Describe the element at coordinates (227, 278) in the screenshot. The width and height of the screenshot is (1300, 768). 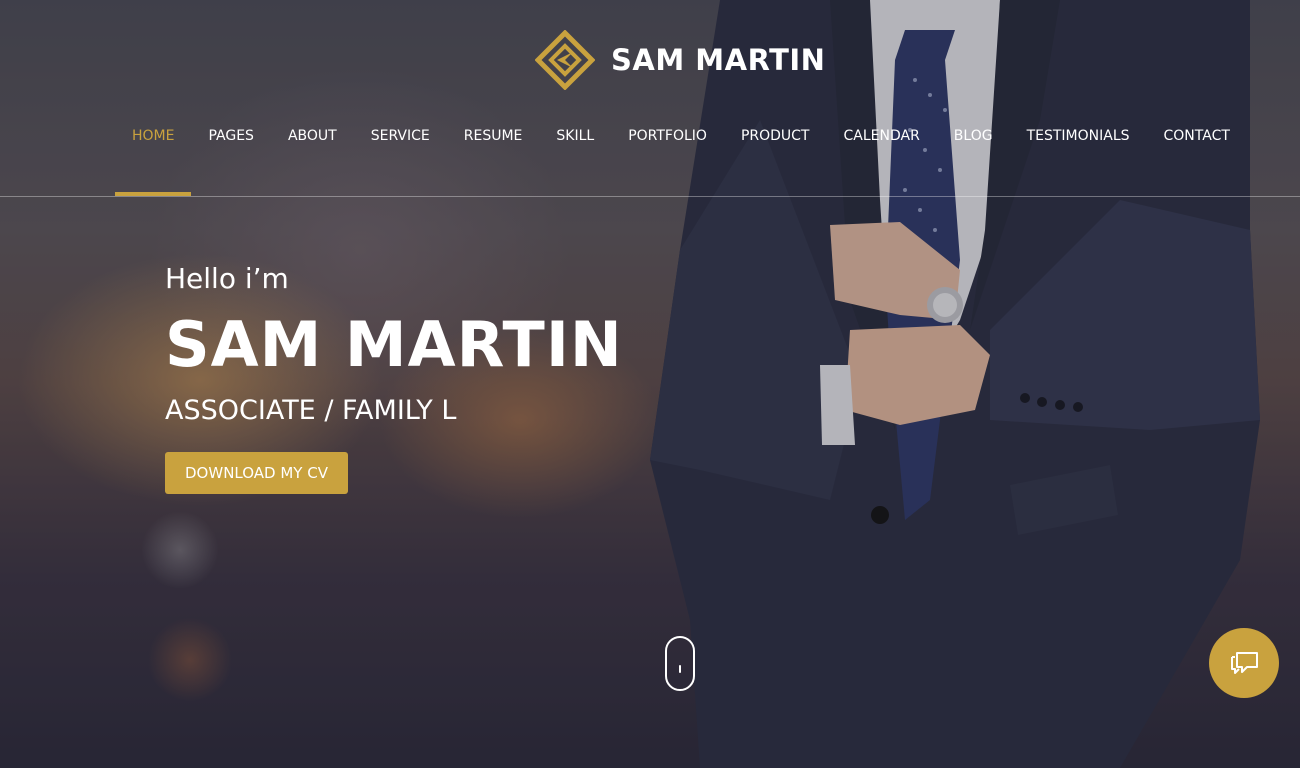
I see `hero-greeting: Hello i’m` at that location.